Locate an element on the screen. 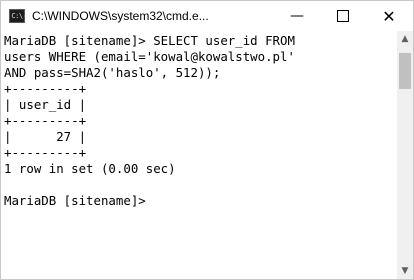 The image size is (414, 280). close-icon: ✕ is located at coordinates (389, 16).